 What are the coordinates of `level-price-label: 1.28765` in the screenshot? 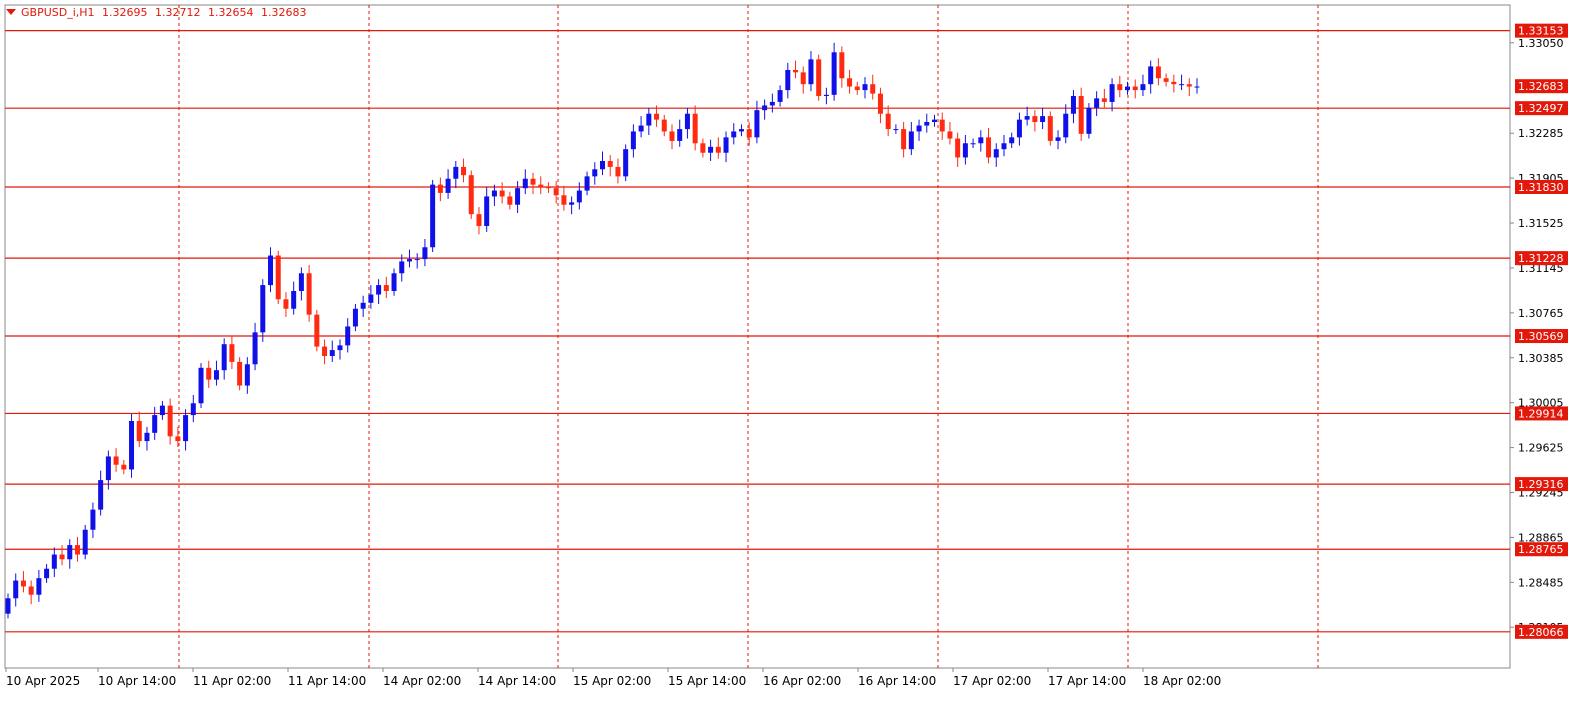 It's located at (1541, 549).